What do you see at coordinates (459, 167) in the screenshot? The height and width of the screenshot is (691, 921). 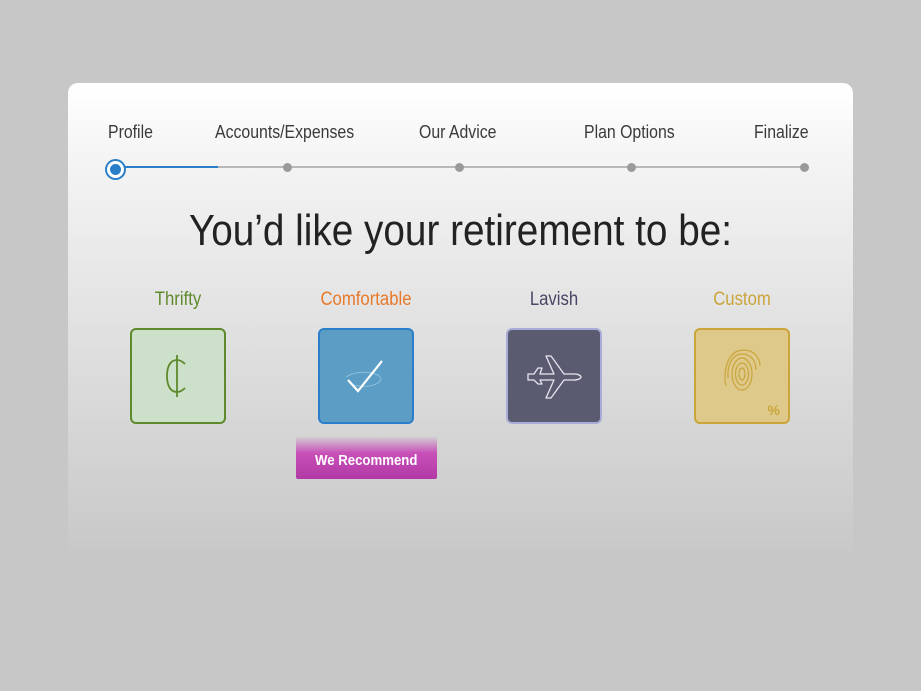 I see `step-dot-our-advice` at bounding box center [459, 167].